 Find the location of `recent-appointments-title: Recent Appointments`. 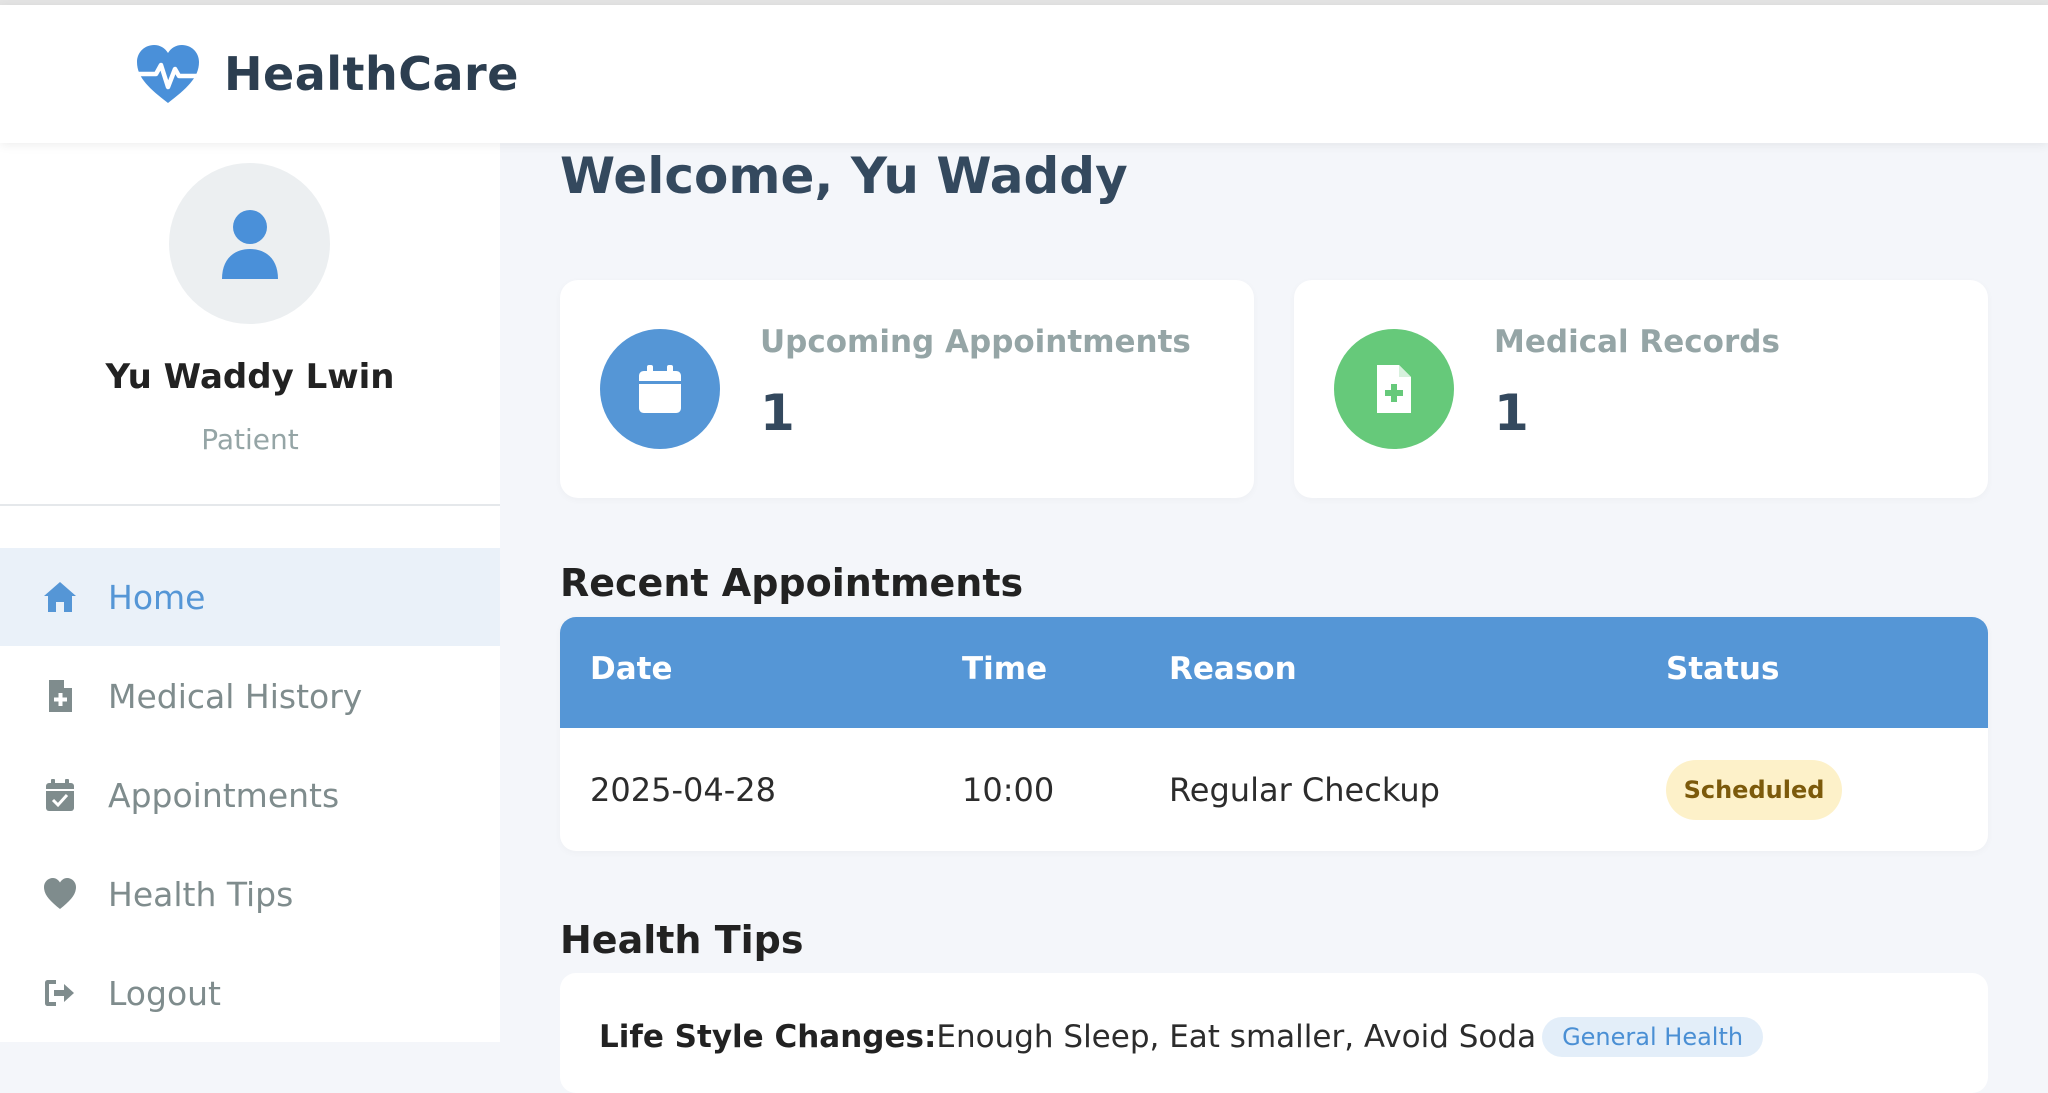

recent-appointments-title: Recent Appointments is located at coordinates (792, 583).